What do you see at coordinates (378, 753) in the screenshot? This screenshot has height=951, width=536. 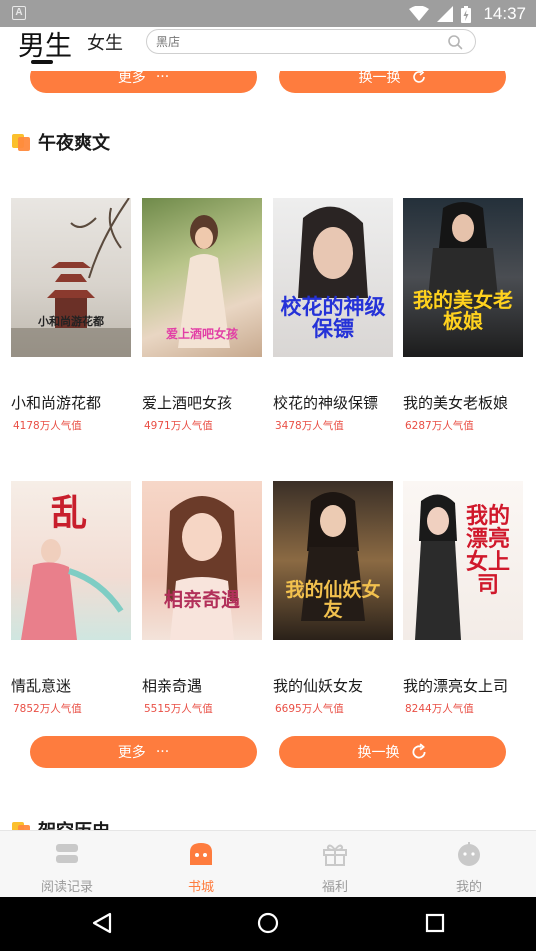 I see `swap-label: 换一换` at bounding box center [378, 753].